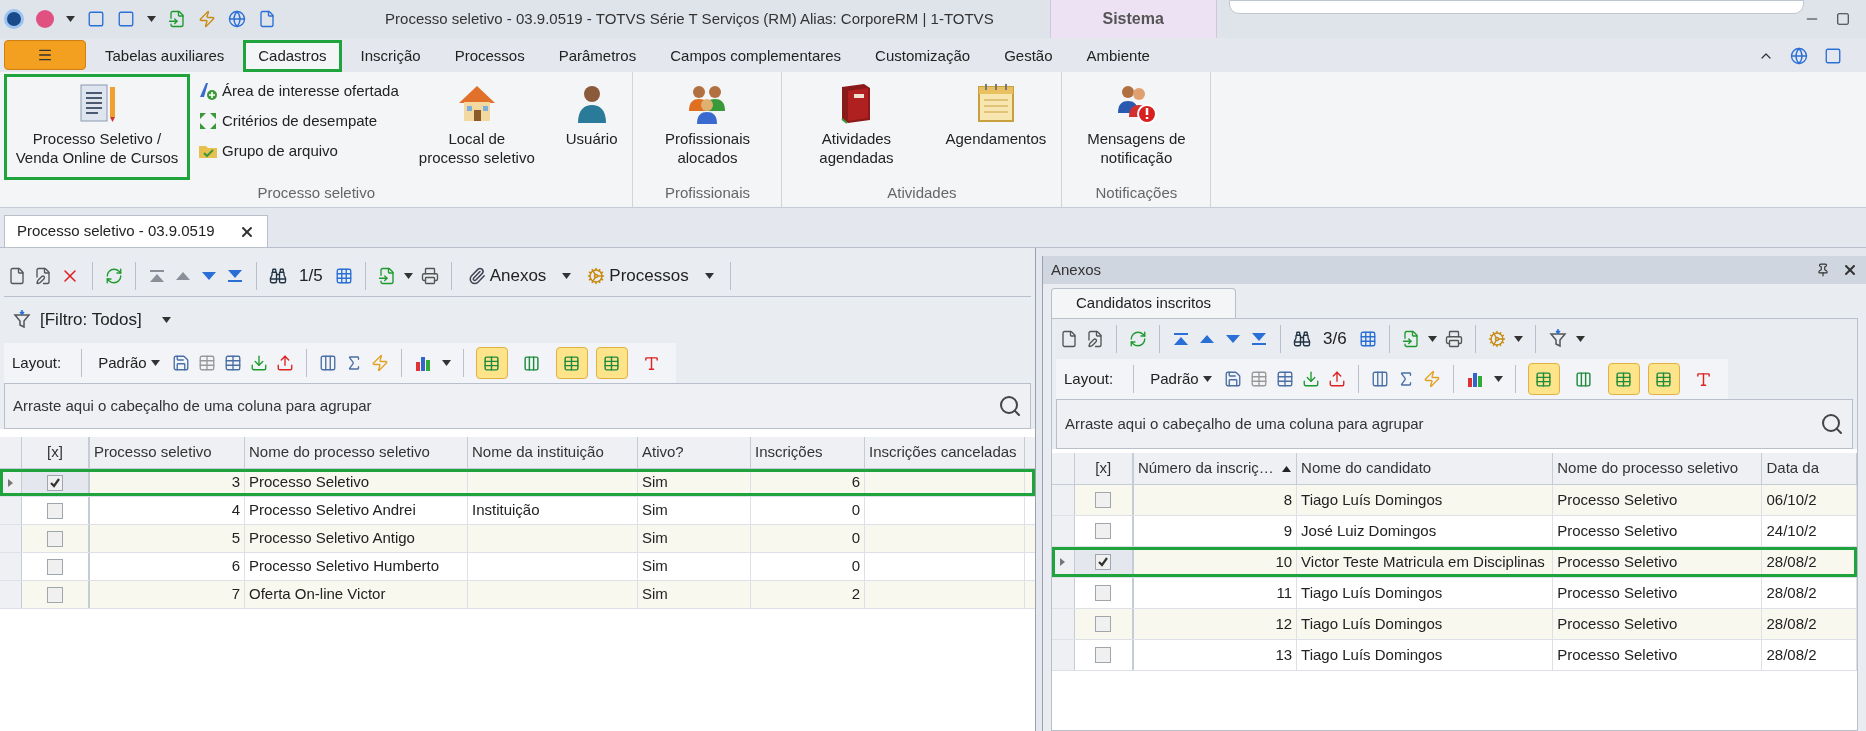  I want to click on filter-icon, so click(1557, 339).